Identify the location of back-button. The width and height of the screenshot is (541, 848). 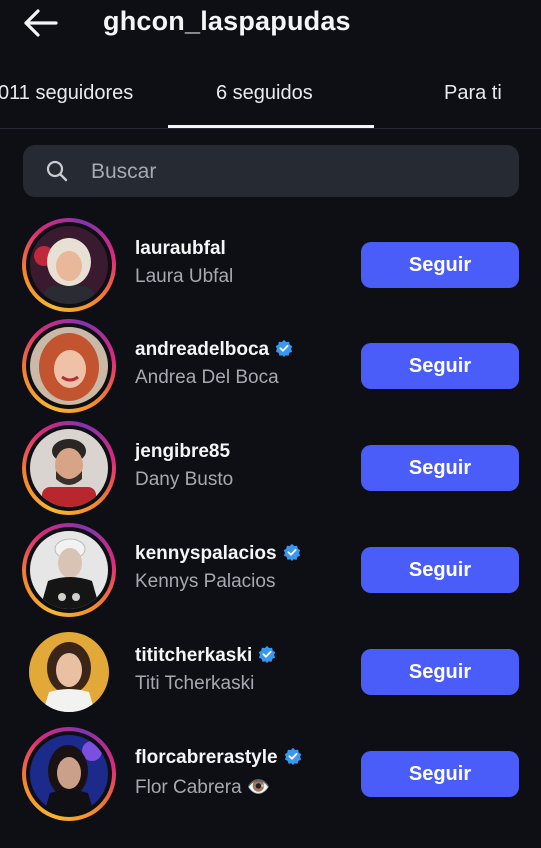
(40, 23).